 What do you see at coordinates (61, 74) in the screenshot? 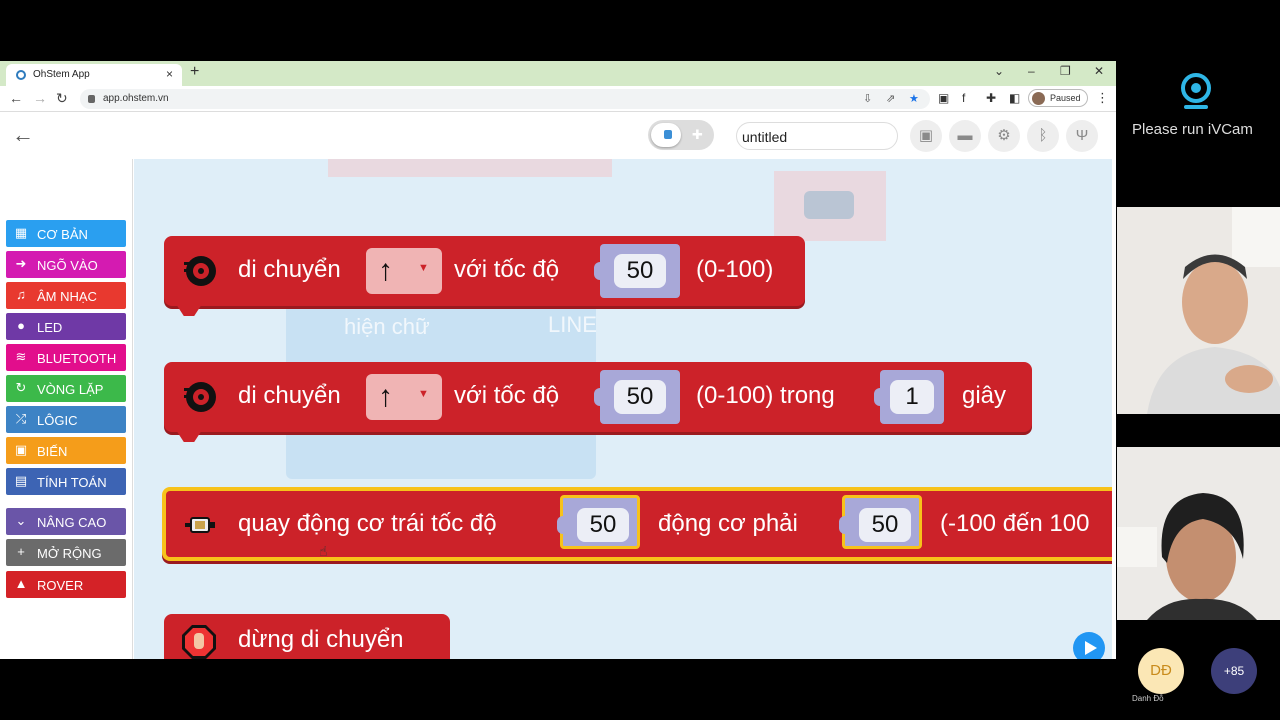
I see `tab-title: OhStem App` at bounding box center [61, 74].